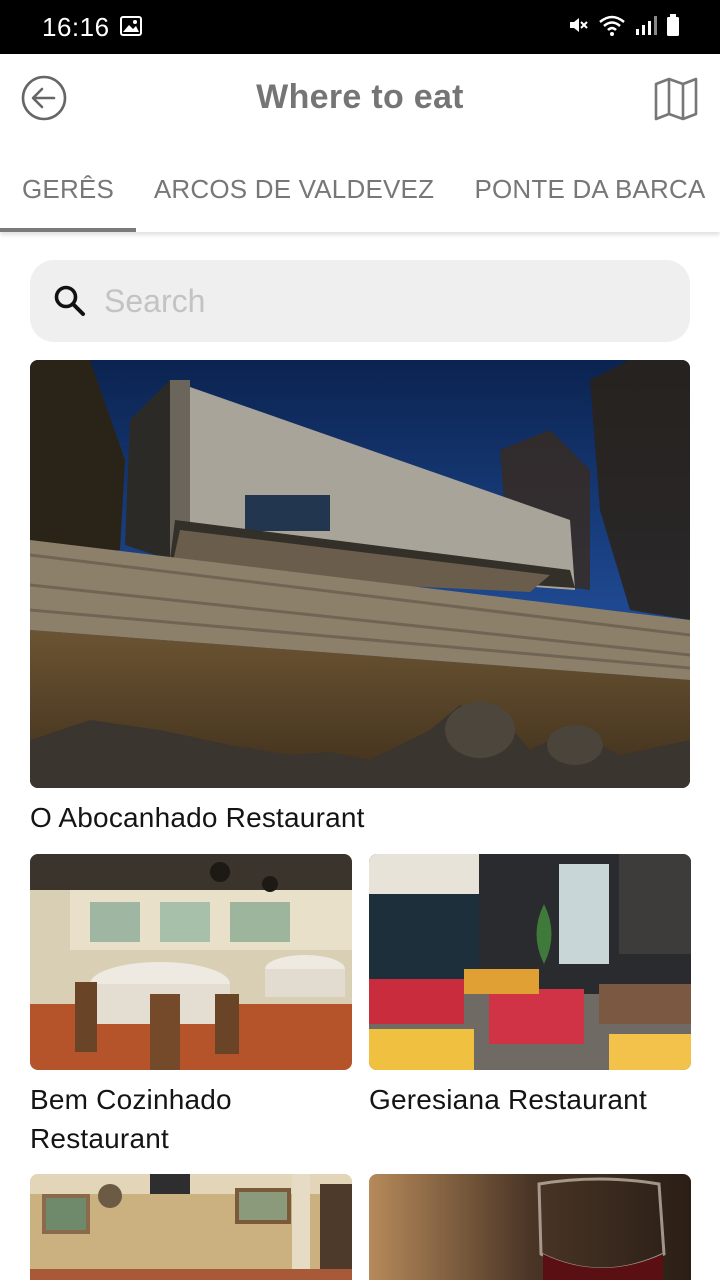  What do you see at coordinates (131, 1119) in the screenshot?
I see `restaurant-name: Bem Cozinhado Restaurant` at bounding box center [131, 1119].